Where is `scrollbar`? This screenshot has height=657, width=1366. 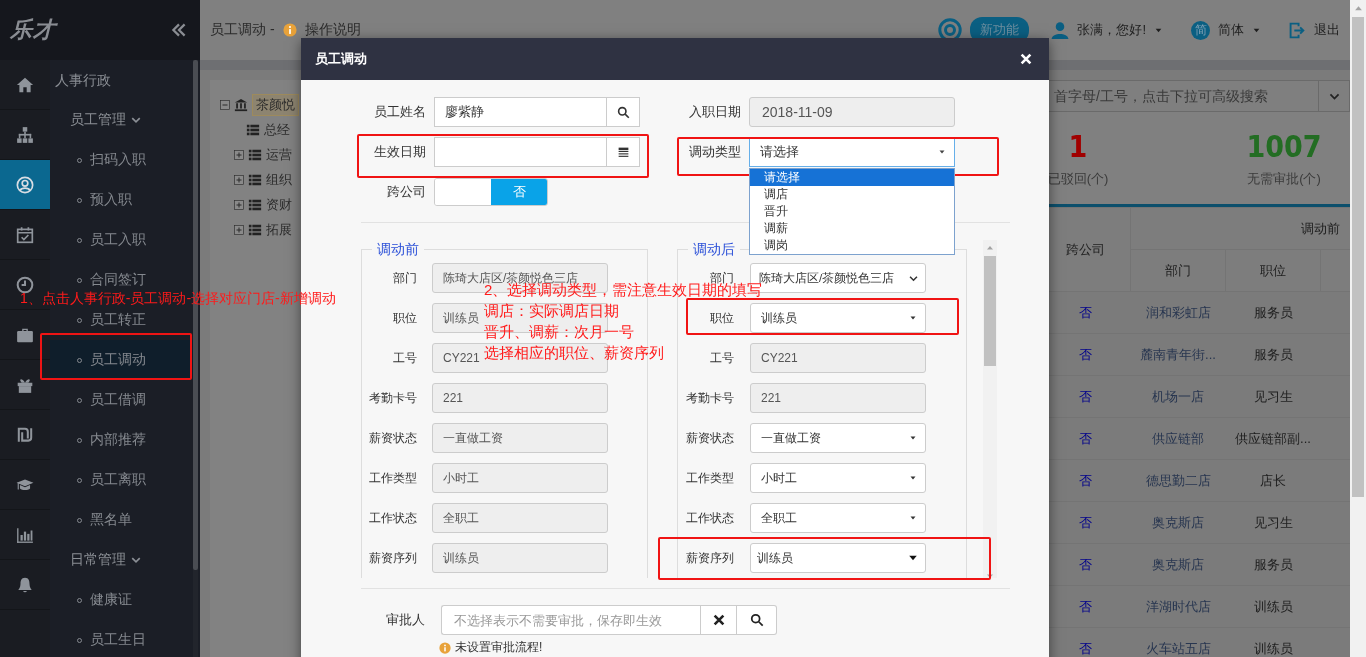
scrollbar is located at coordinates (990, 409).